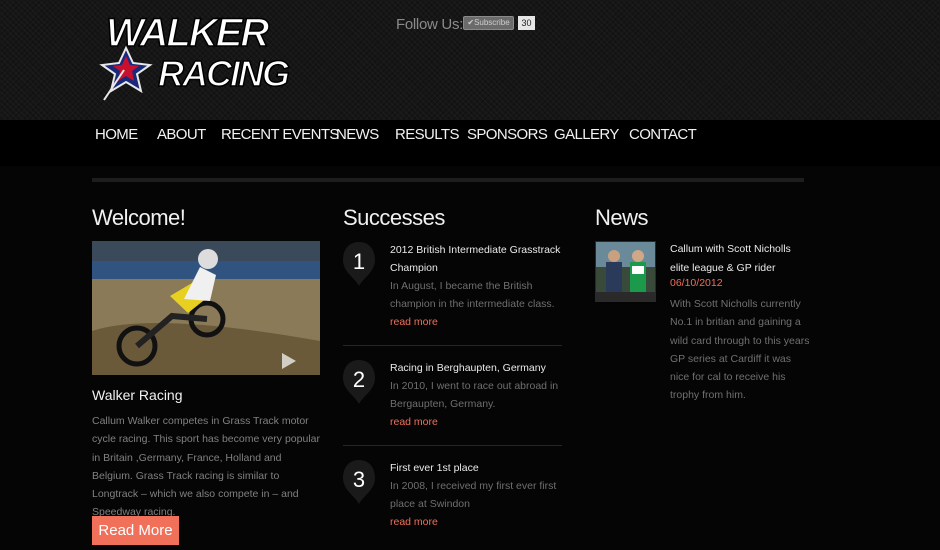 Image resolution: width=940 pixels, height=550 pixels. Describe the element at coordinates (280, 134) in the screenshot. I see `nav-recent-events: RECENT EVENTS` at that location.